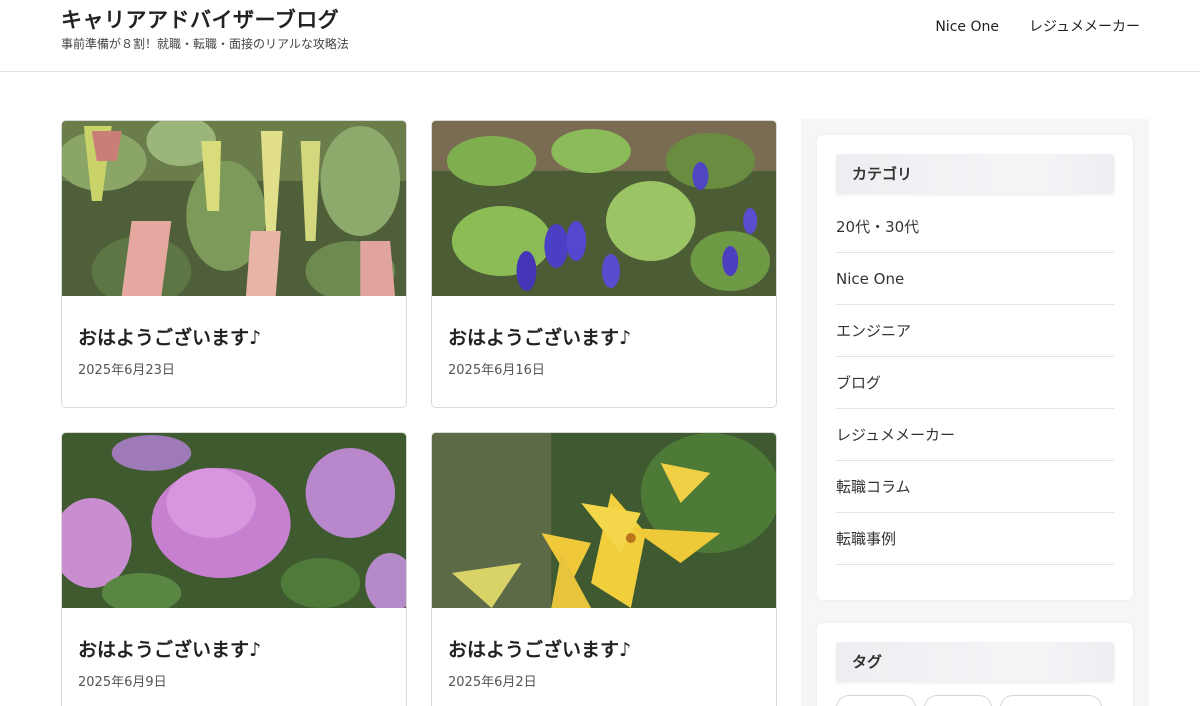  I want to click on nav-link-nice-one: Nice One, so click(967, 27).